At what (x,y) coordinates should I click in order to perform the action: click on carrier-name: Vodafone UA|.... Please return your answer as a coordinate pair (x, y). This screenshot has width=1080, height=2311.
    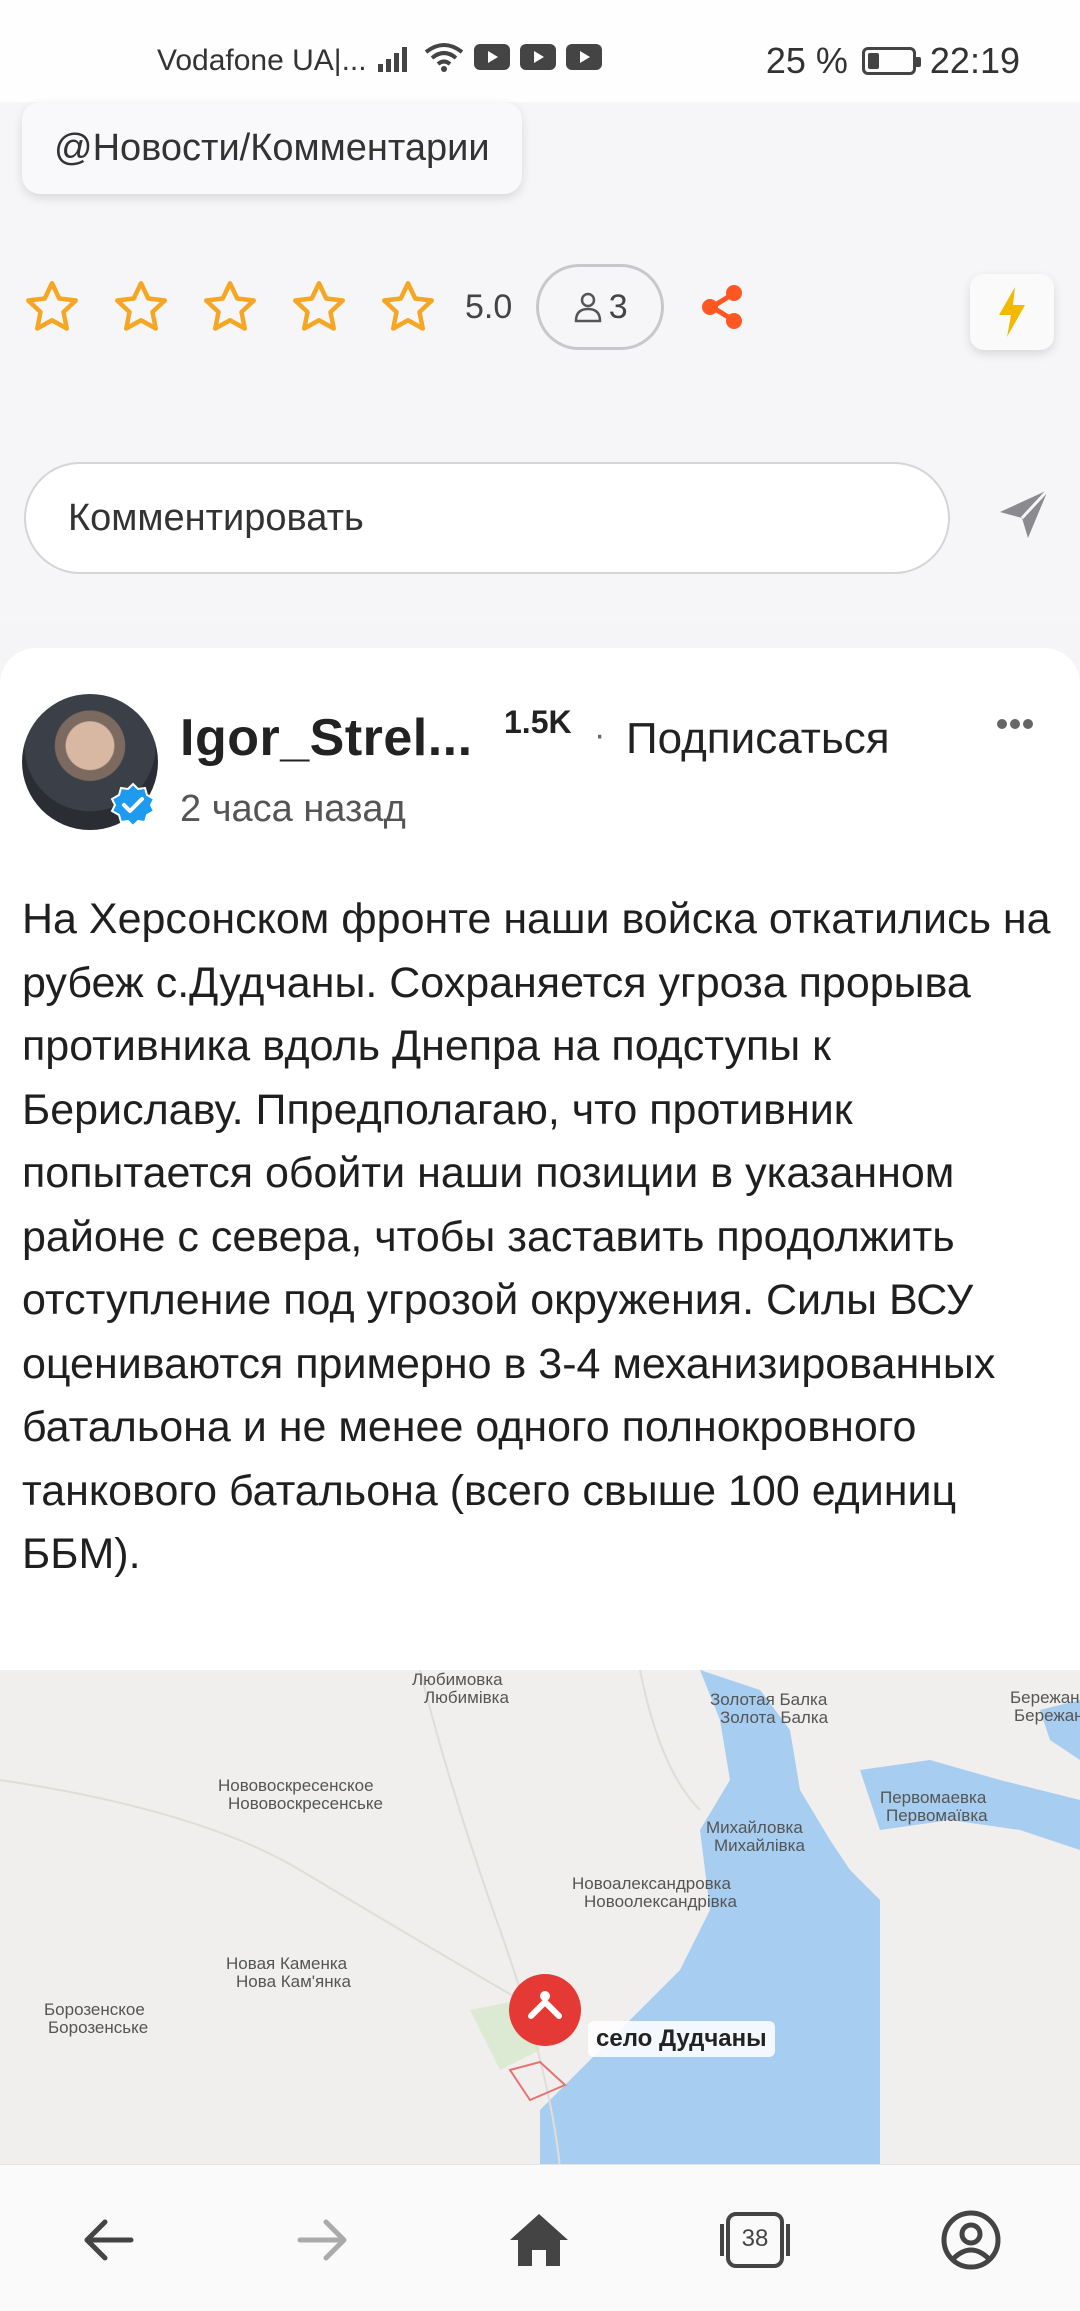
    Looking at the image, I should click on (262, 60).